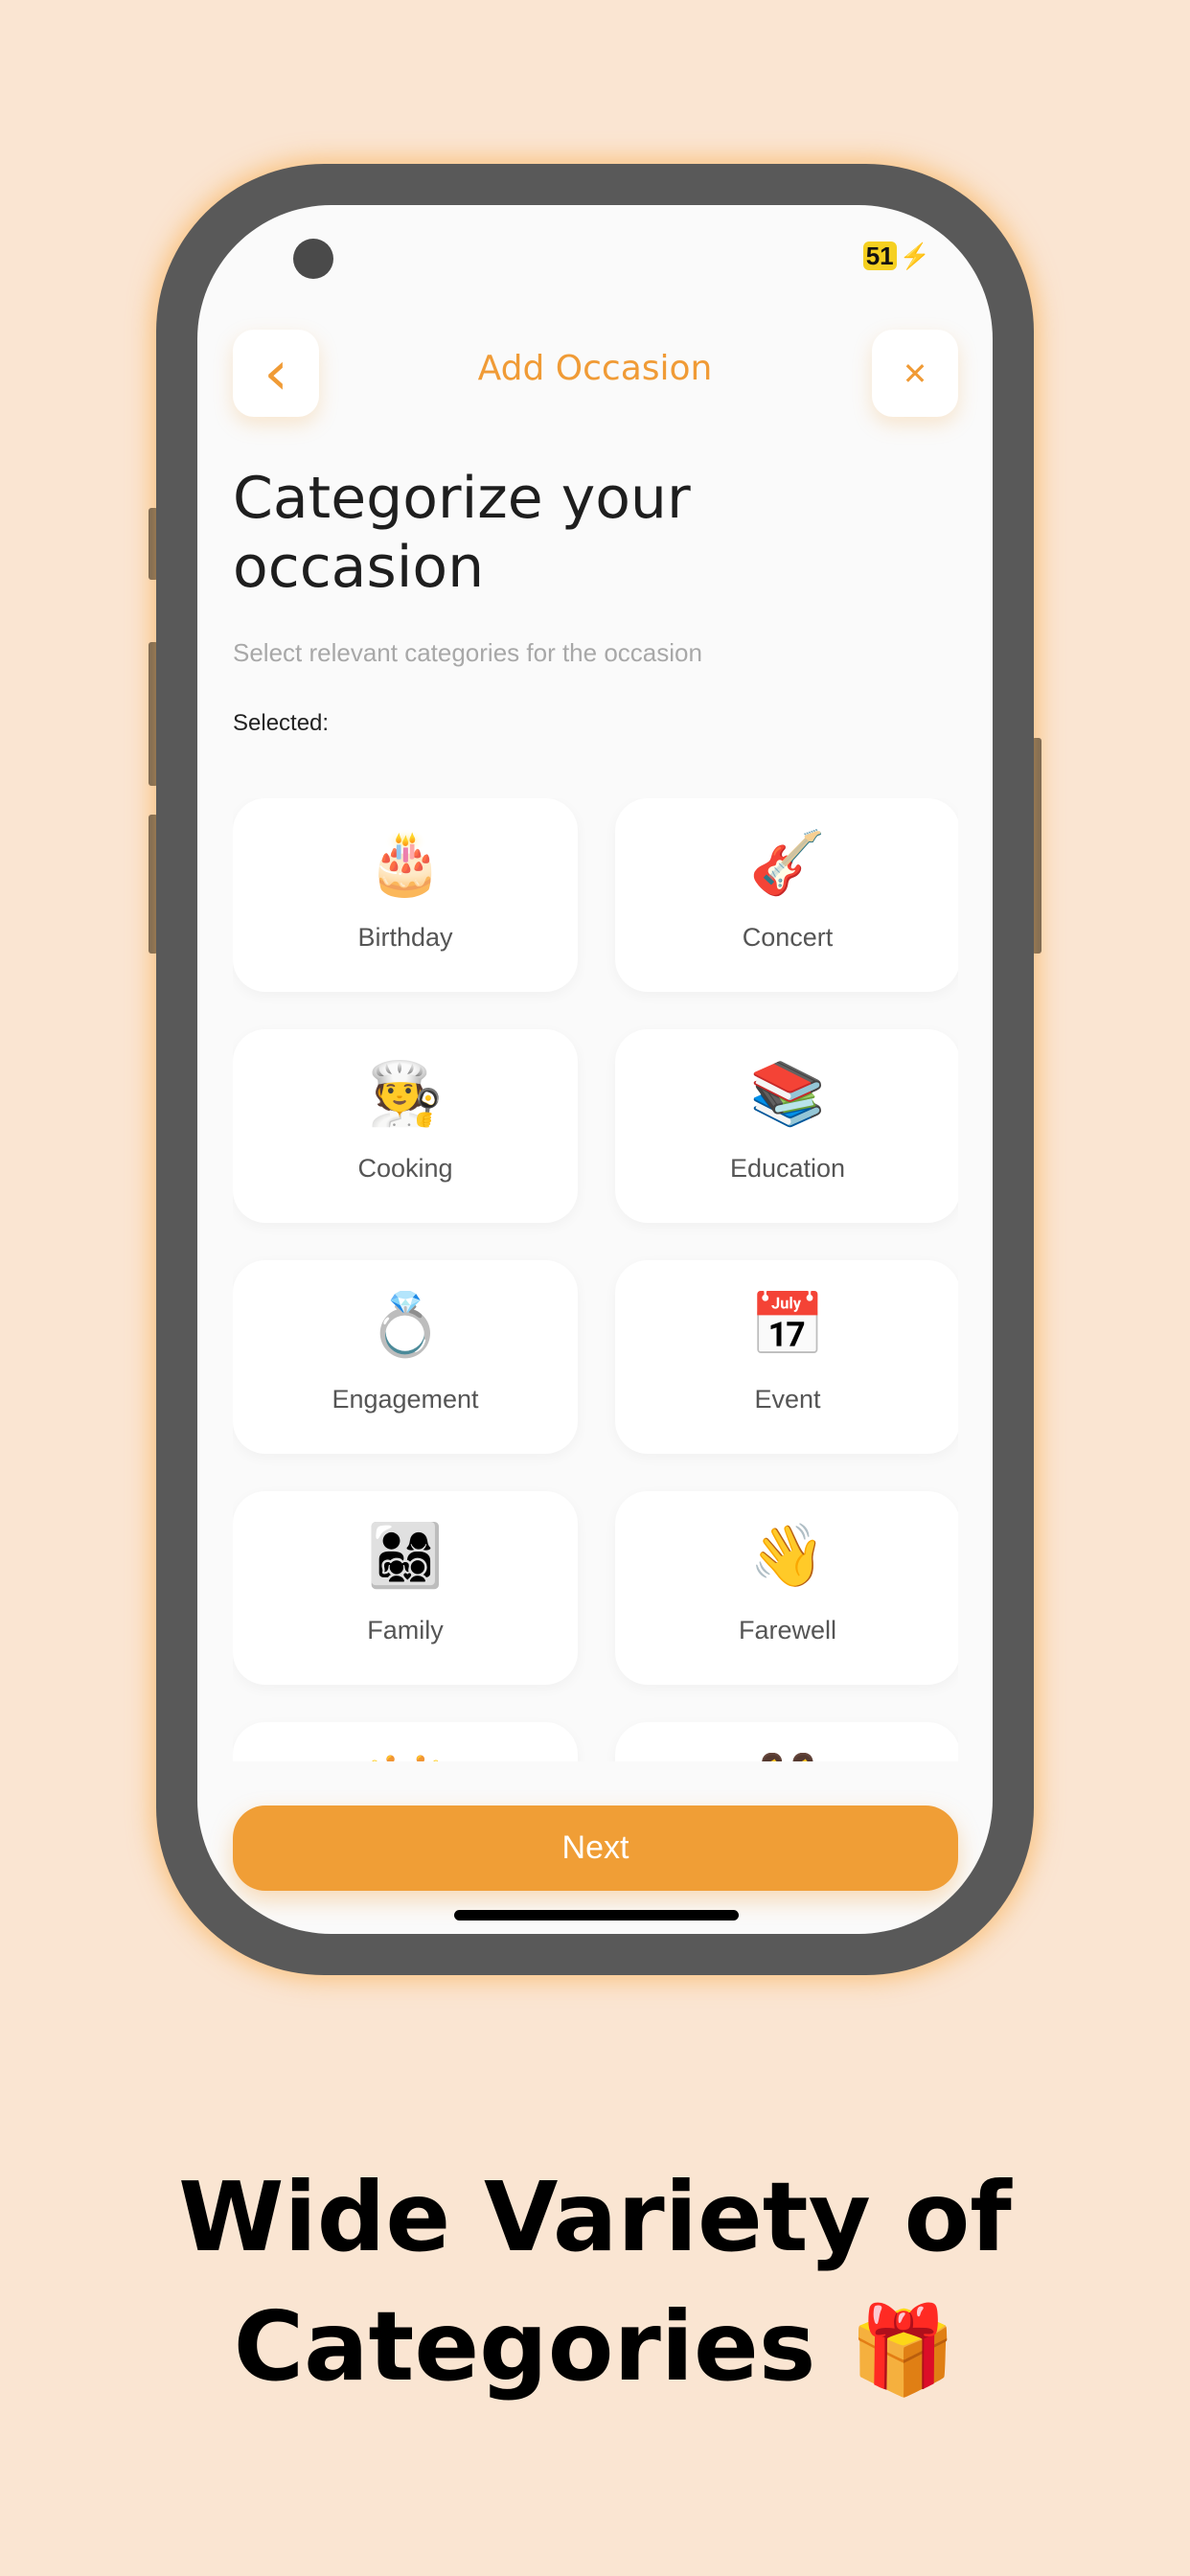 The width and height of the screenshot is (1190, 2576). I want to click on category-icon: 🎸, so click(788, 863).